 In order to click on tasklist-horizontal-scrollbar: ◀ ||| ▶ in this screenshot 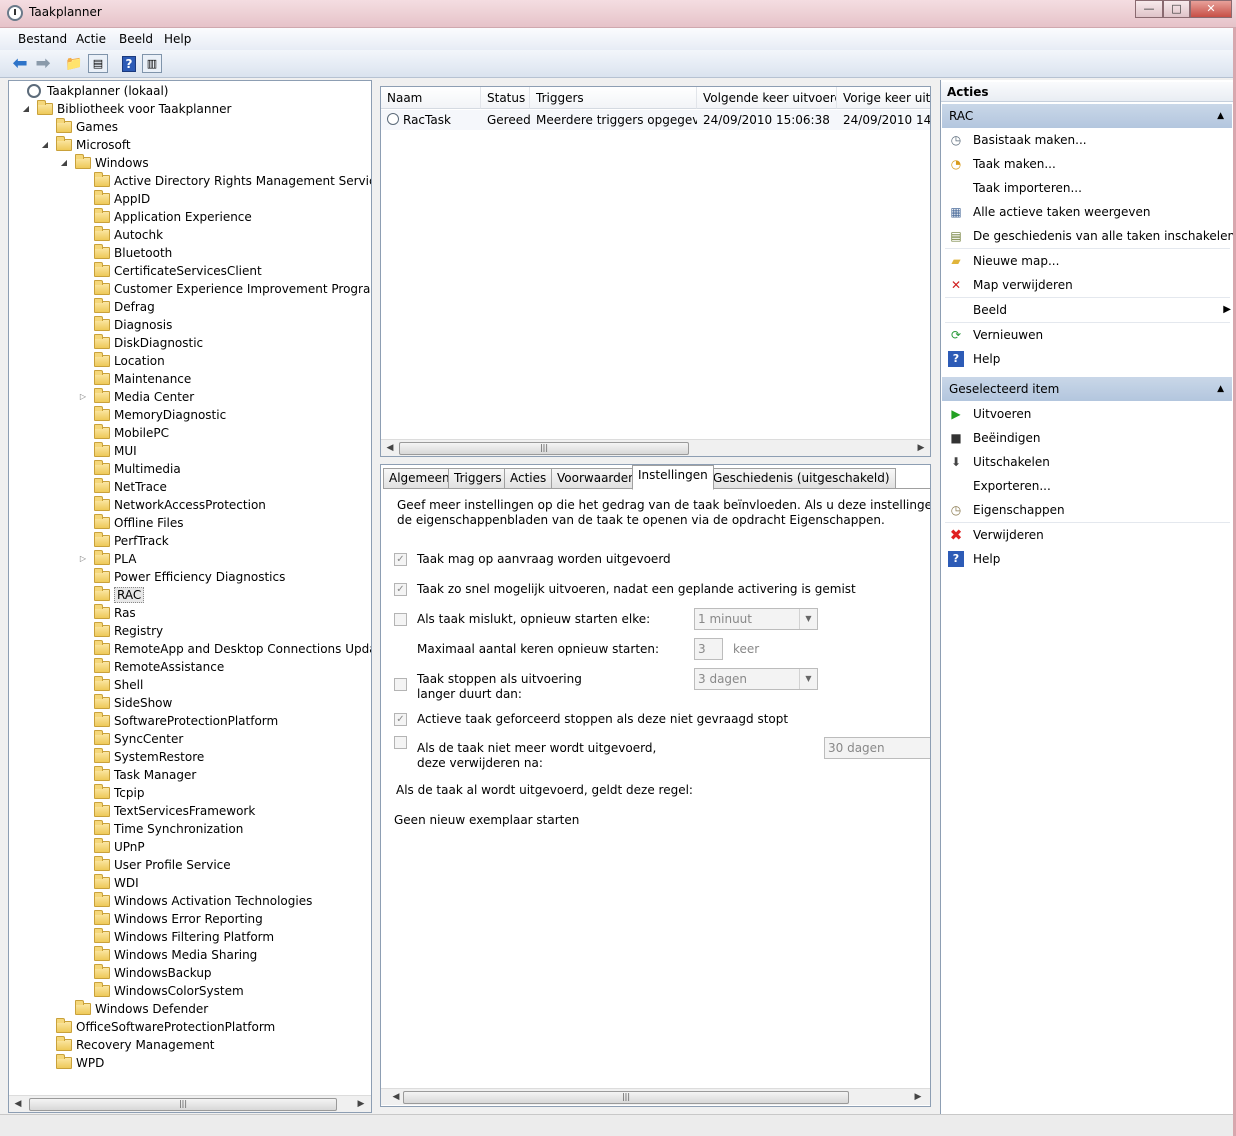, I will do `click(655, 447)`.